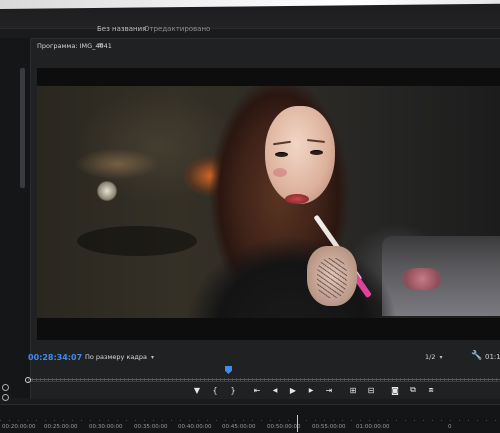 The height and width of the screenshot is (433, 500). I want to click on ruler-tick-label: 0, so click(450, 427).